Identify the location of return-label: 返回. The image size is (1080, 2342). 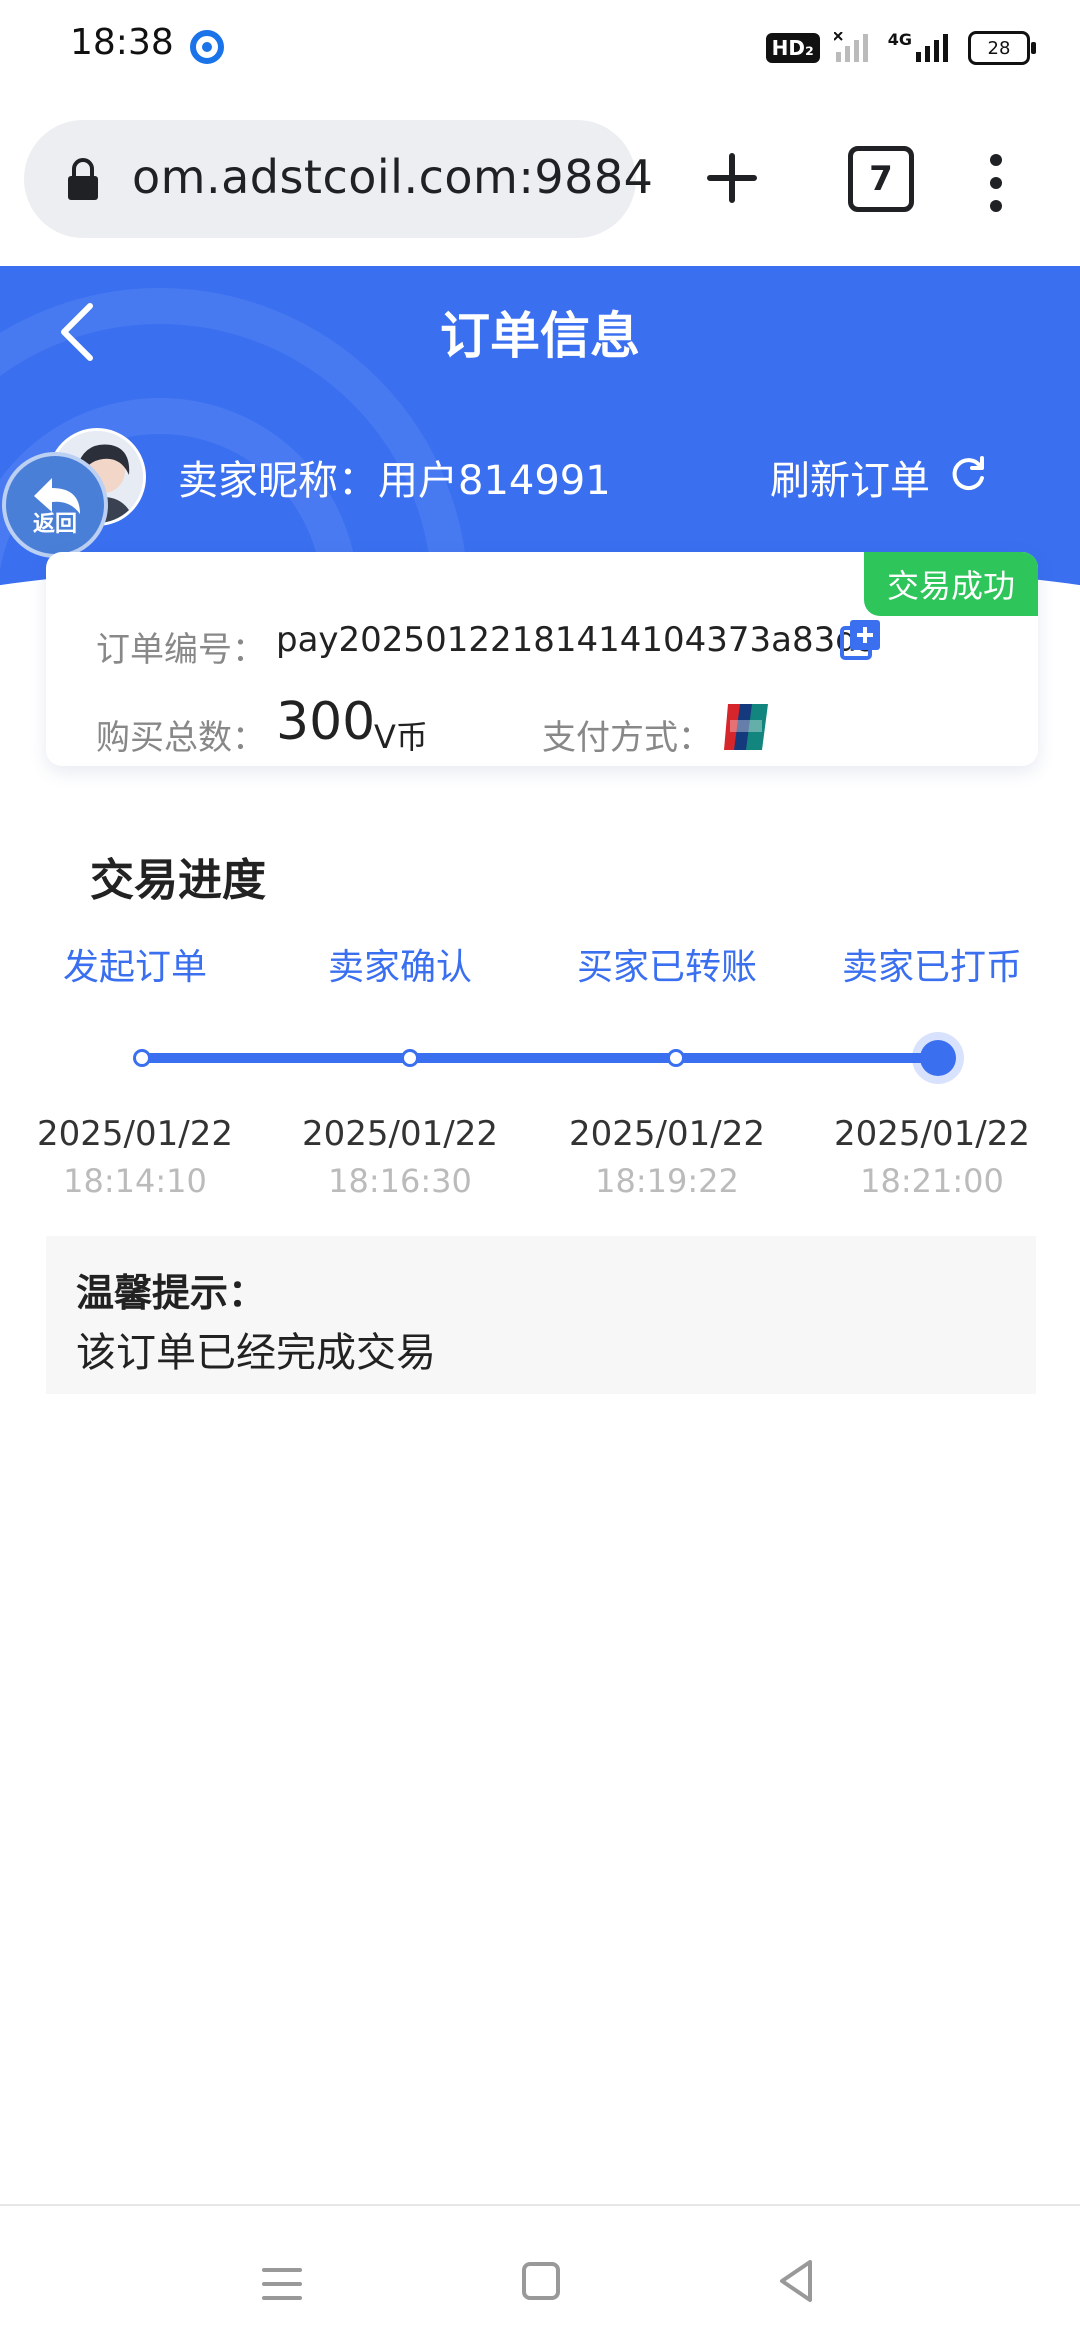
(54, 524).